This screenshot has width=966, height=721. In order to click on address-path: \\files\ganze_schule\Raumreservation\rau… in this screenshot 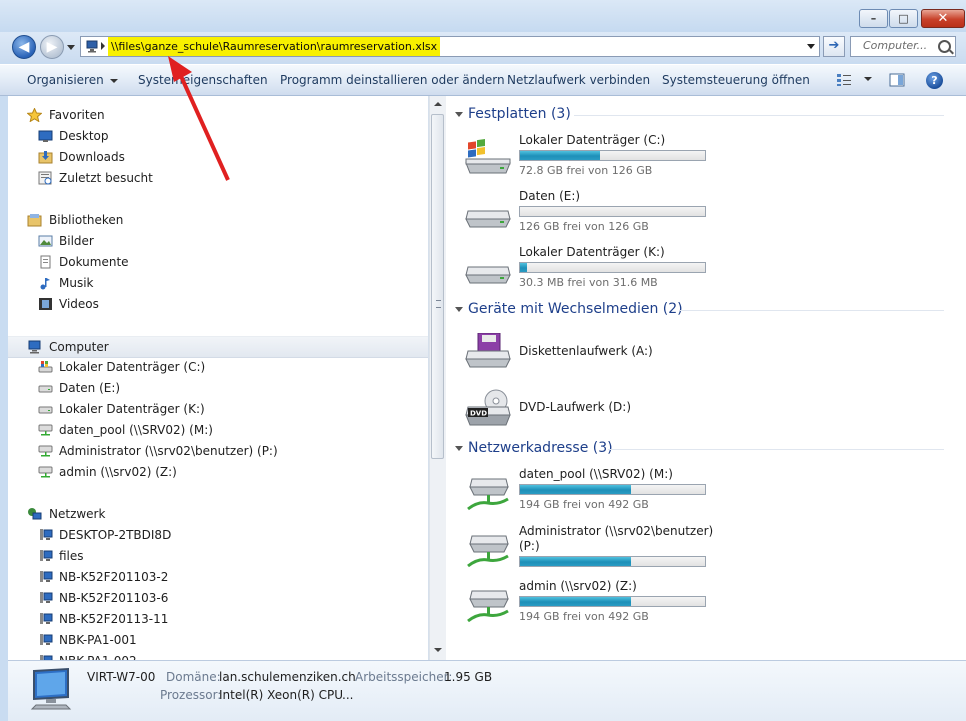, I will do `click(274, 46)`.